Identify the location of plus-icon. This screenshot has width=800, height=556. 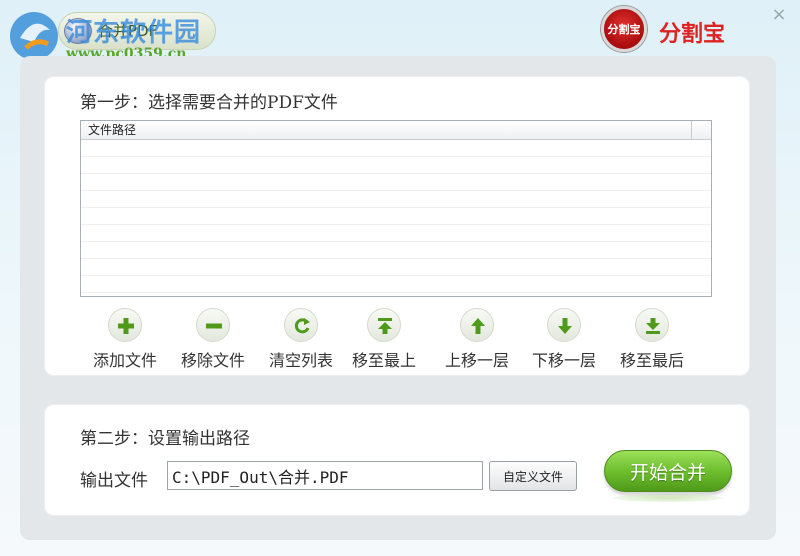
(125, 325).